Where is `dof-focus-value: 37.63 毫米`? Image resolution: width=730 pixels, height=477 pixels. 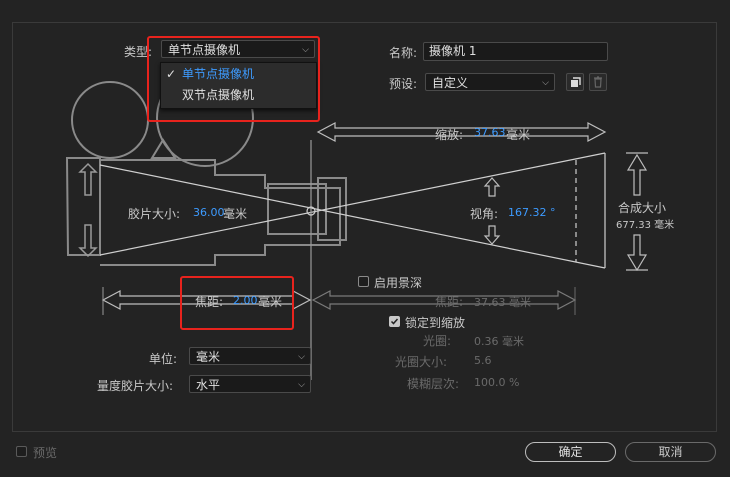
dof-focus-value: 37.63 毫米 is located at coordinates (502, 302).